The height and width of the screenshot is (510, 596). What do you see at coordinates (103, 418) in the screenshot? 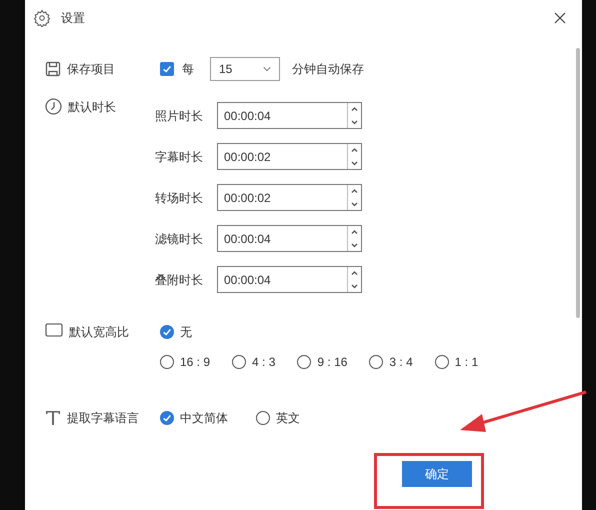
I see `section-label: 提取字幕语言` at bounding box center [103, 418].